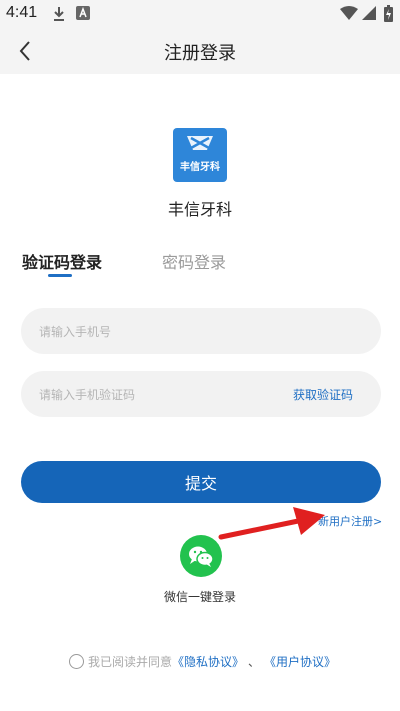  What do you see at coordinates (22, 12) in the screenshot?
I see `status-time: 4:41` at bounding box center [22, 12].